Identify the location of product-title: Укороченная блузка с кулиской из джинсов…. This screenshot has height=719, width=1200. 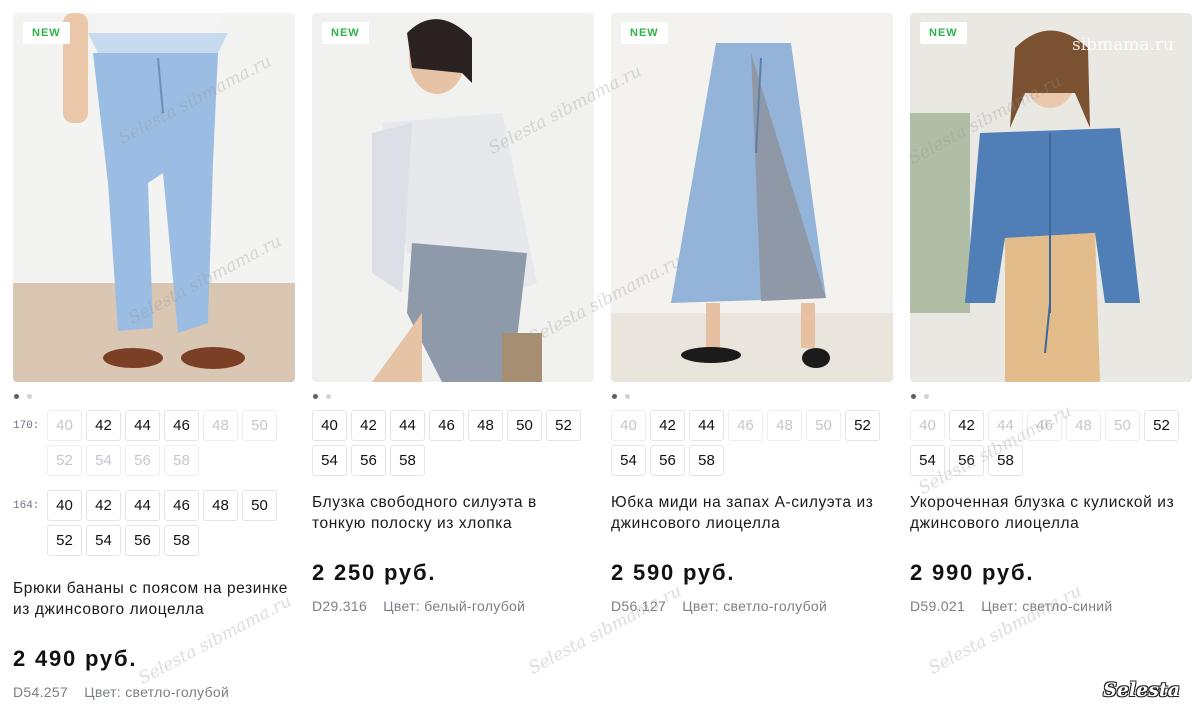
(1051, 513).